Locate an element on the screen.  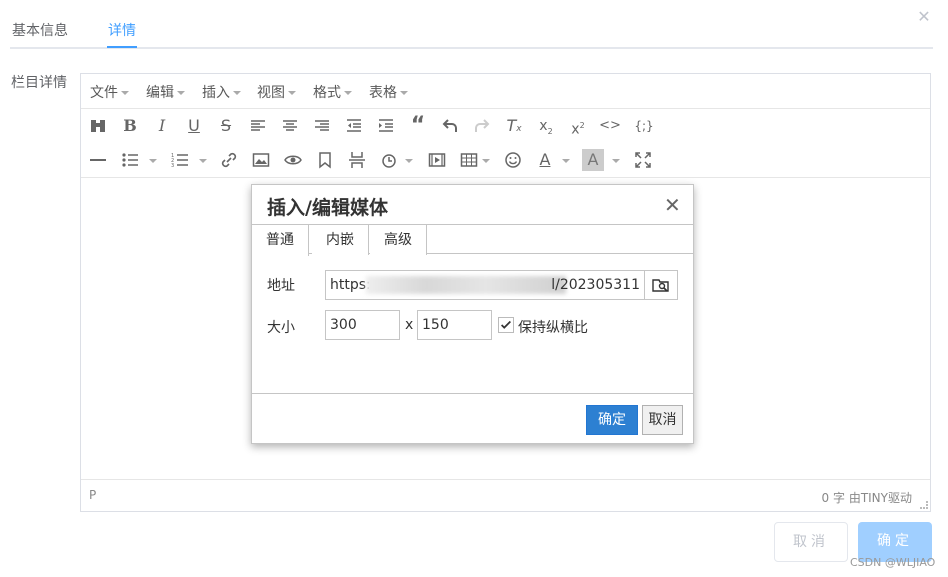
menu-view-label: 视图 is located at coordinates (271, 93).